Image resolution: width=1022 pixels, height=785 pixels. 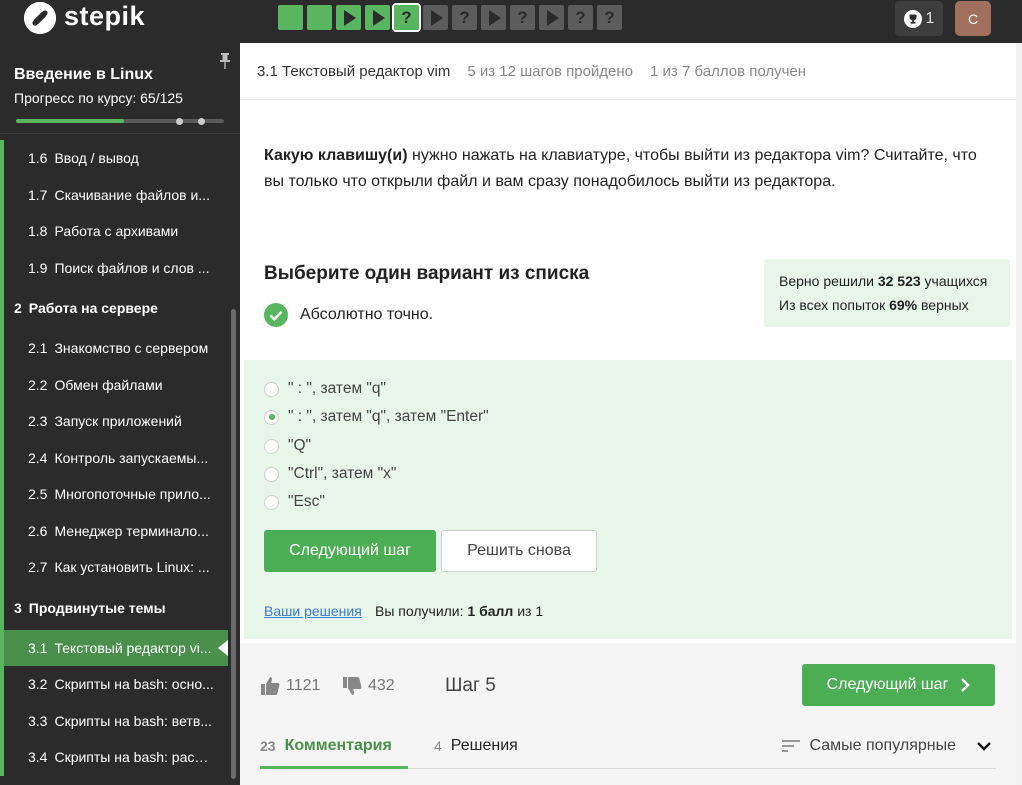 I want to click on achievements-button: 1, so click(x=919, y=18).